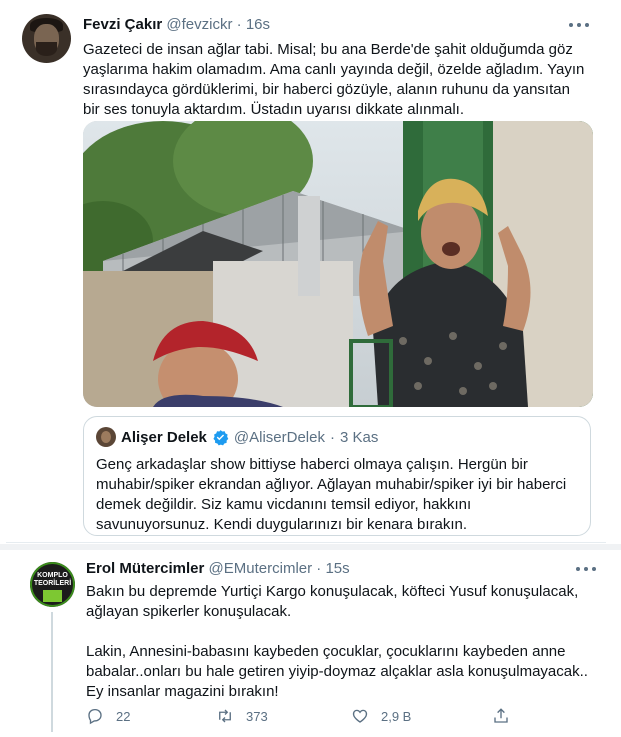  I want to click on tweet-header: Fevzi Çakır @fevzickr · 16s, so click(176, 24).